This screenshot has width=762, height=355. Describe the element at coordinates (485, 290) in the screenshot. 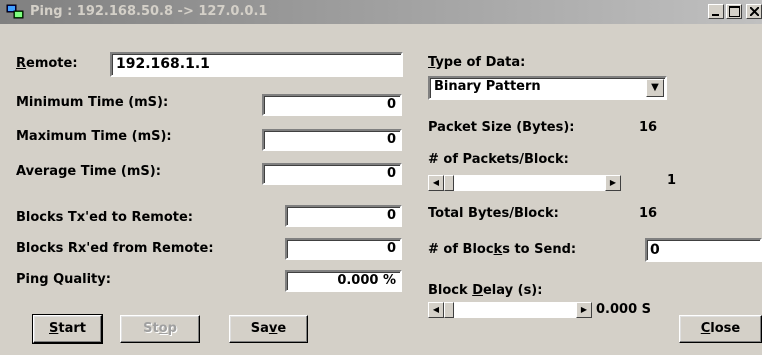

I see `block-delay-label: Block Delay (s):` at that location.